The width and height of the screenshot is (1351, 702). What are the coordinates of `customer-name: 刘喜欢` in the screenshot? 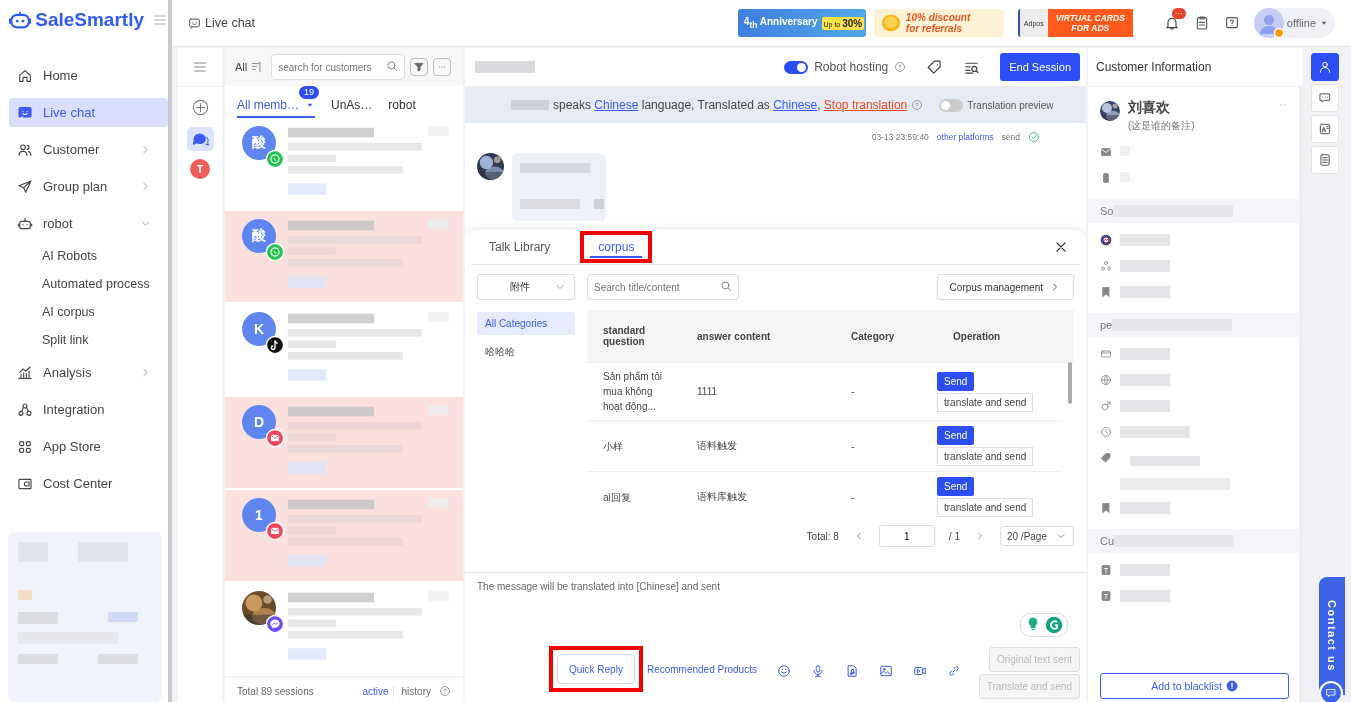 It's located at (1149, 108).